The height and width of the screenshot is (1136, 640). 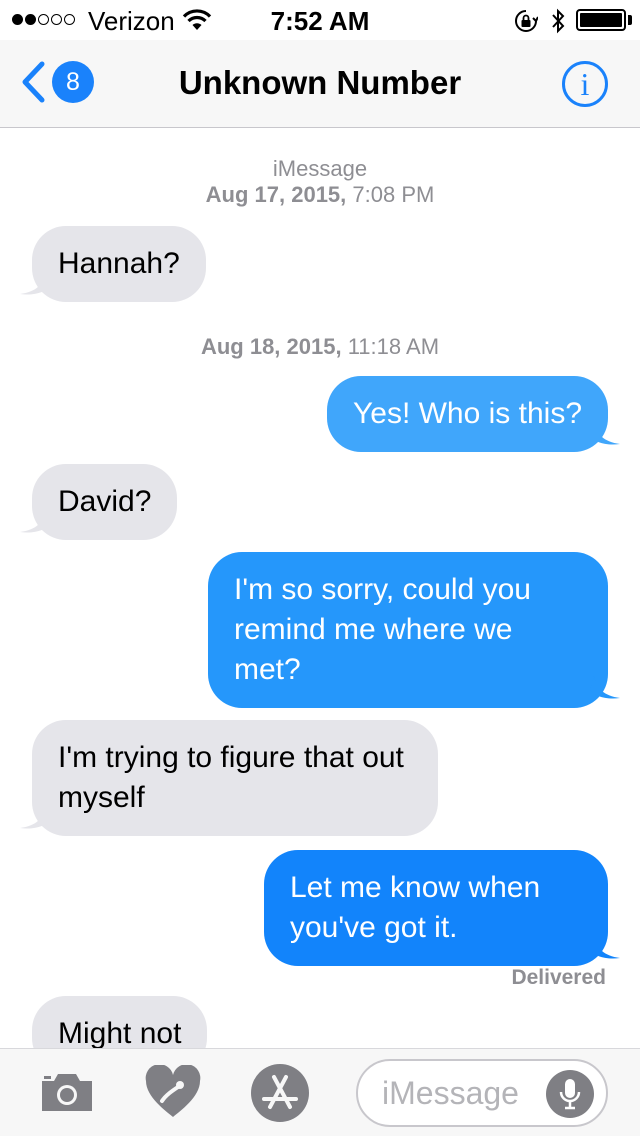 What do you see at coordinates (320, 194) in the screenshot?
I see `timestamp: Aug 17, 2015, 7:08 PM` at bounding box center [320, 194].